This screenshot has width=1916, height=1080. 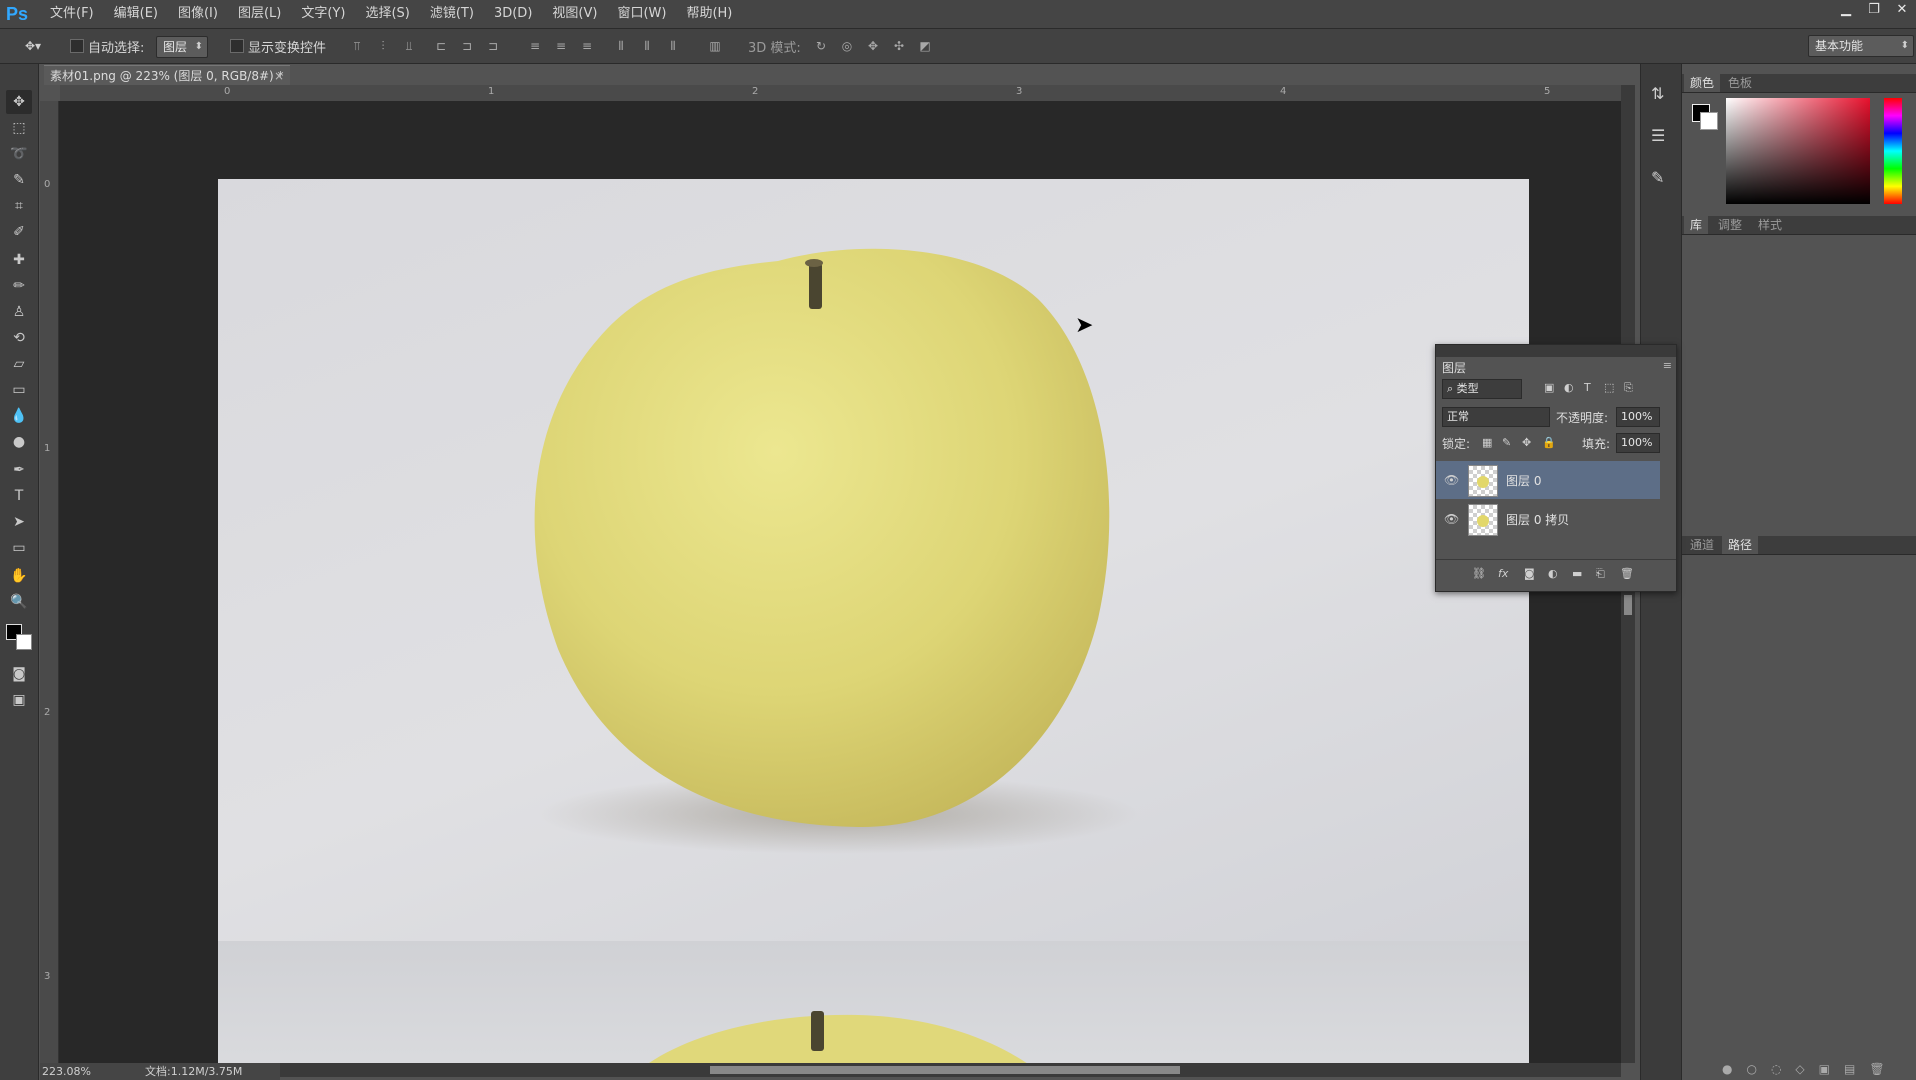 What do you see at coordinates (19, 180) in the screenshot?
I see `quick-select-tool-icon: ✎` at bounding box center [19, 180].